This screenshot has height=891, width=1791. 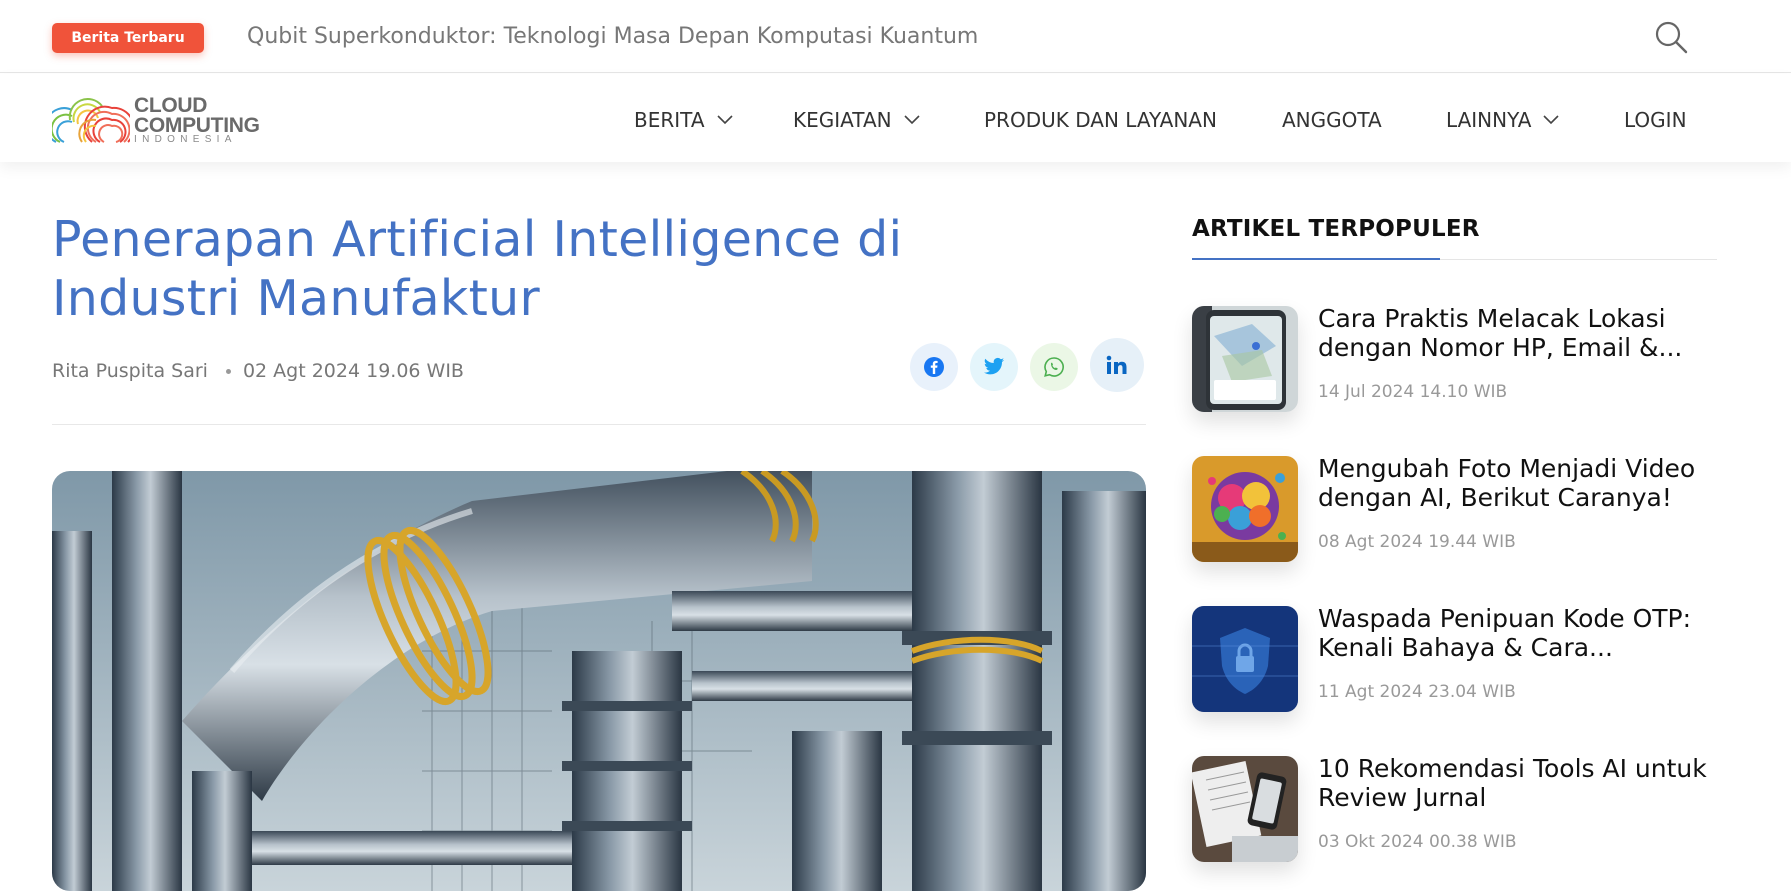 I want to click on share-facebook-button, so click(x=934, y=367).